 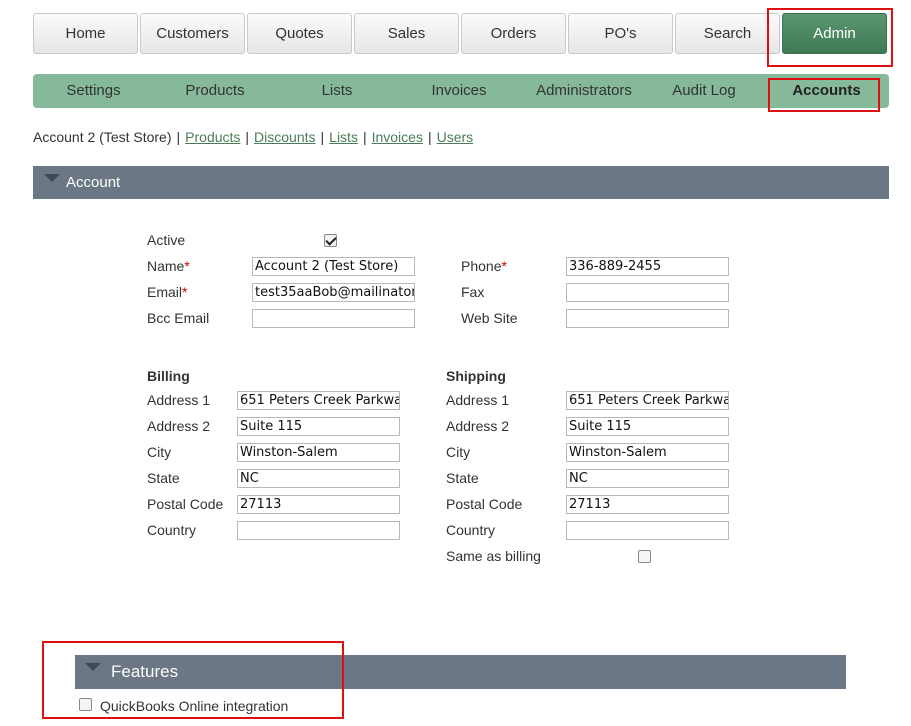 What do you see at coordinates (185, 504) in the screenshot?
I see `billing-postal-code-label: Postal Code` at bounding box center [185, 504].